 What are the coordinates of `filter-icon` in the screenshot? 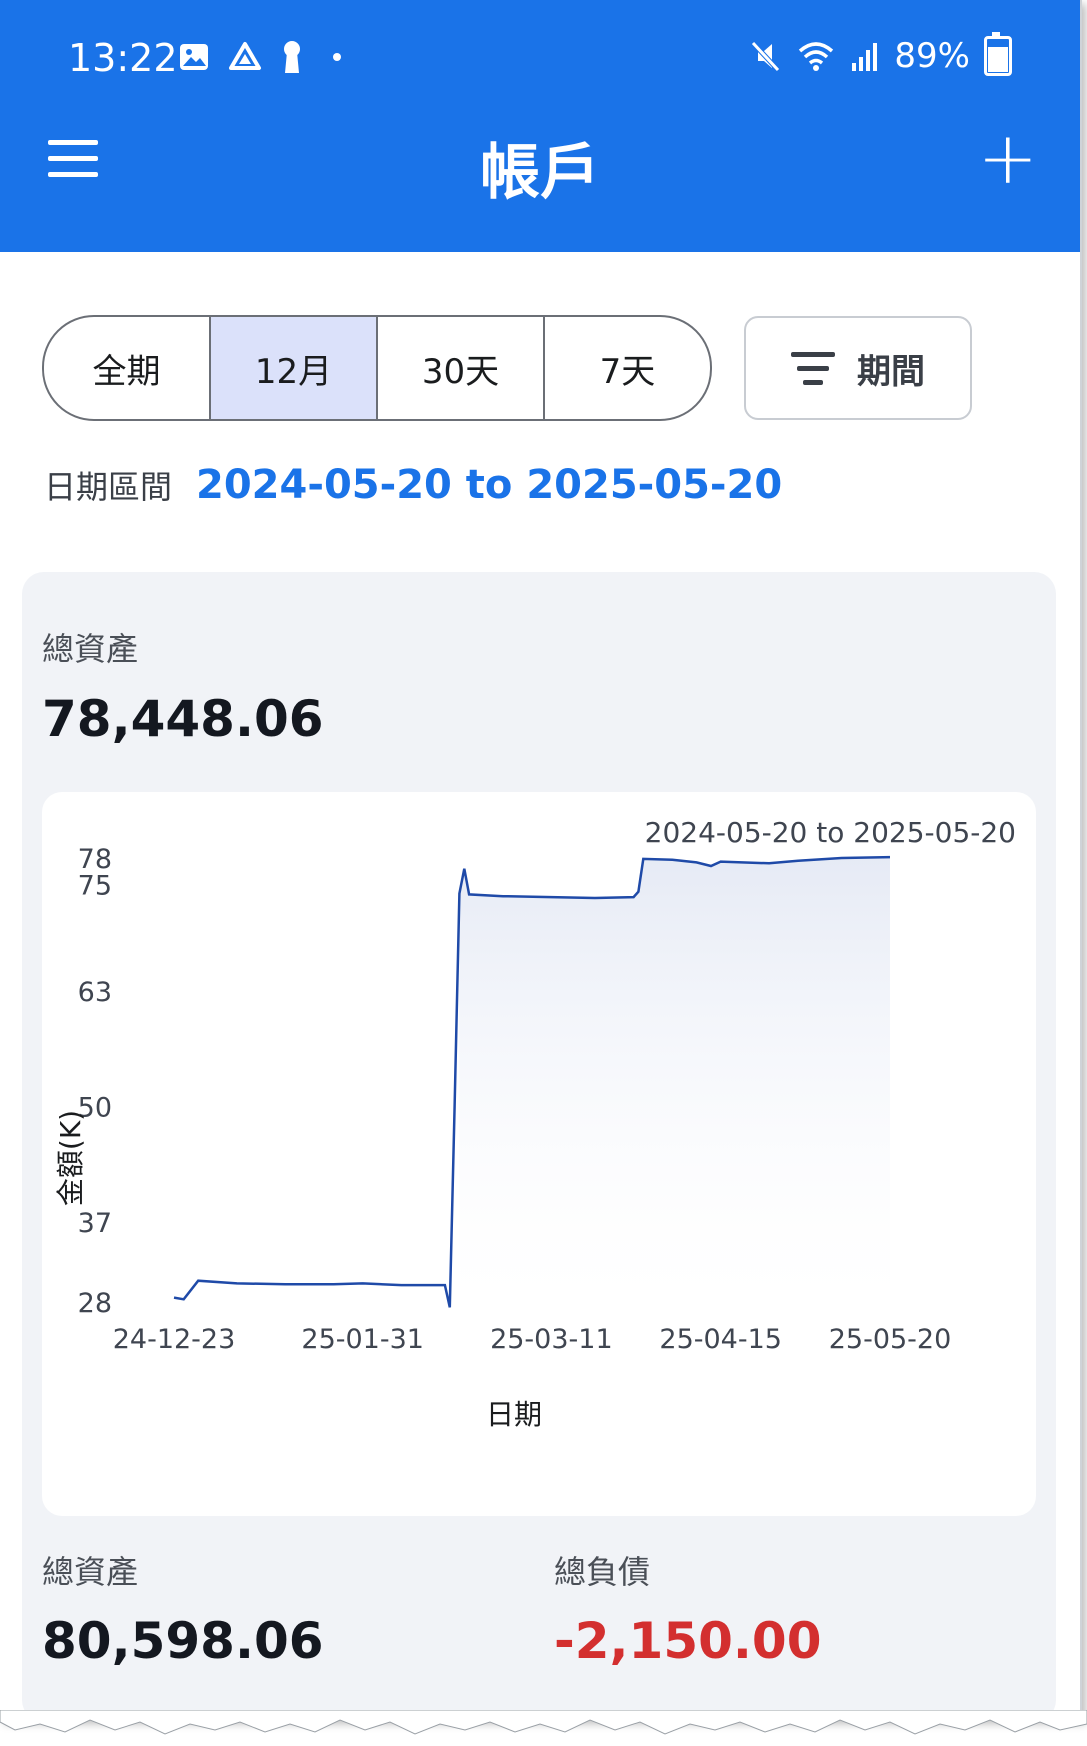 It's located at (813, 368).